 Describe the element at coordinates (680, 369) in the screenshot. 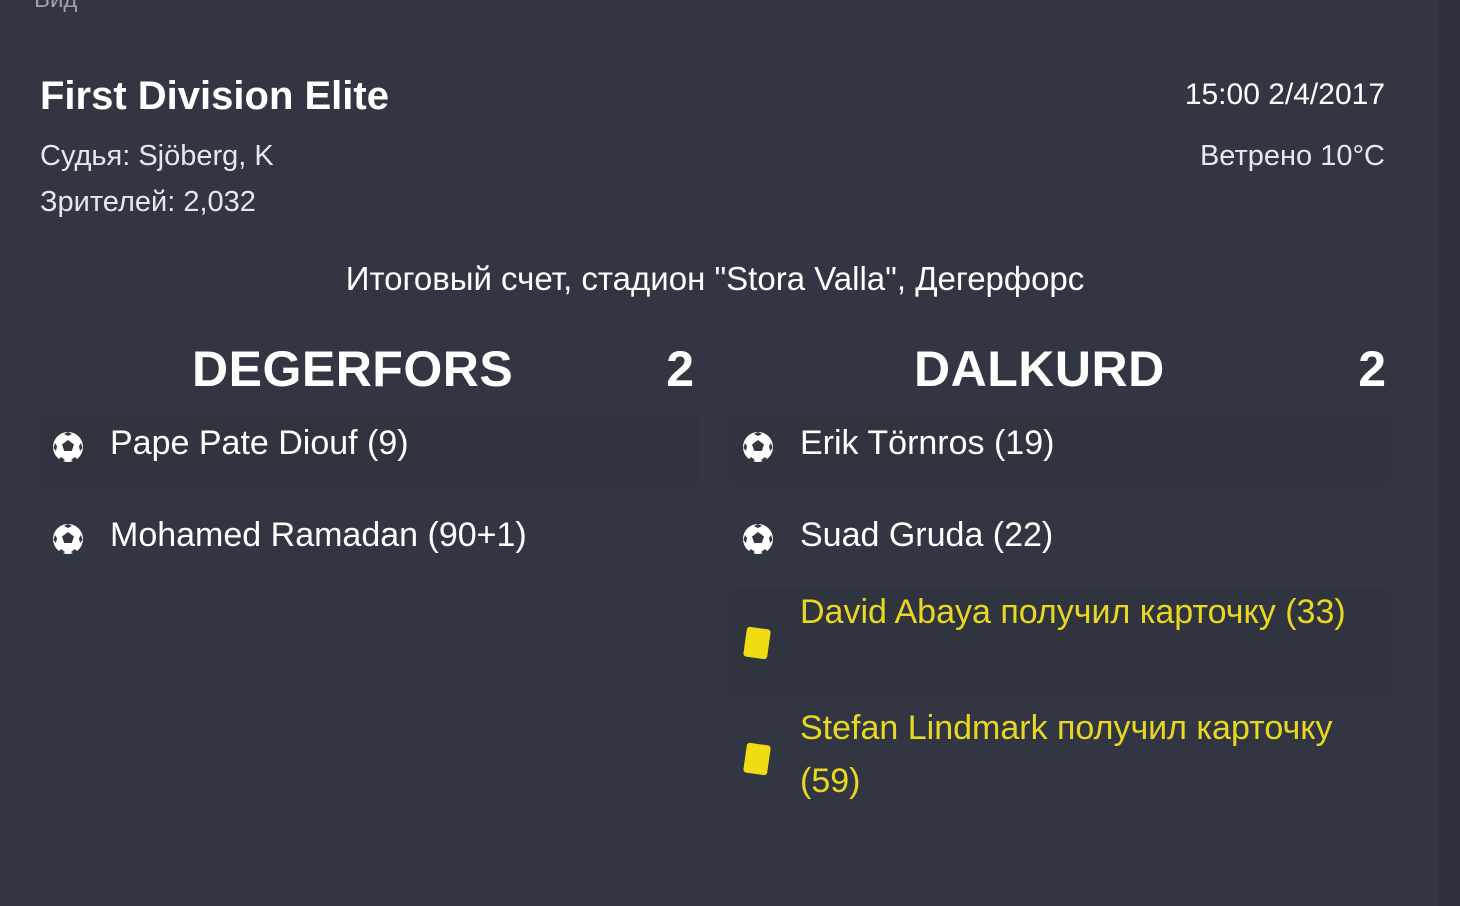

I see `home-team-score: 2` at that location.